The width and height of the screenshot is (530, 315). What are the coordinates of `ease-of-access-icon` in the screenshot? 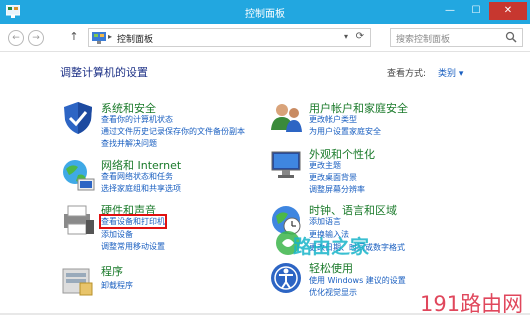 It's located at (286, 278).